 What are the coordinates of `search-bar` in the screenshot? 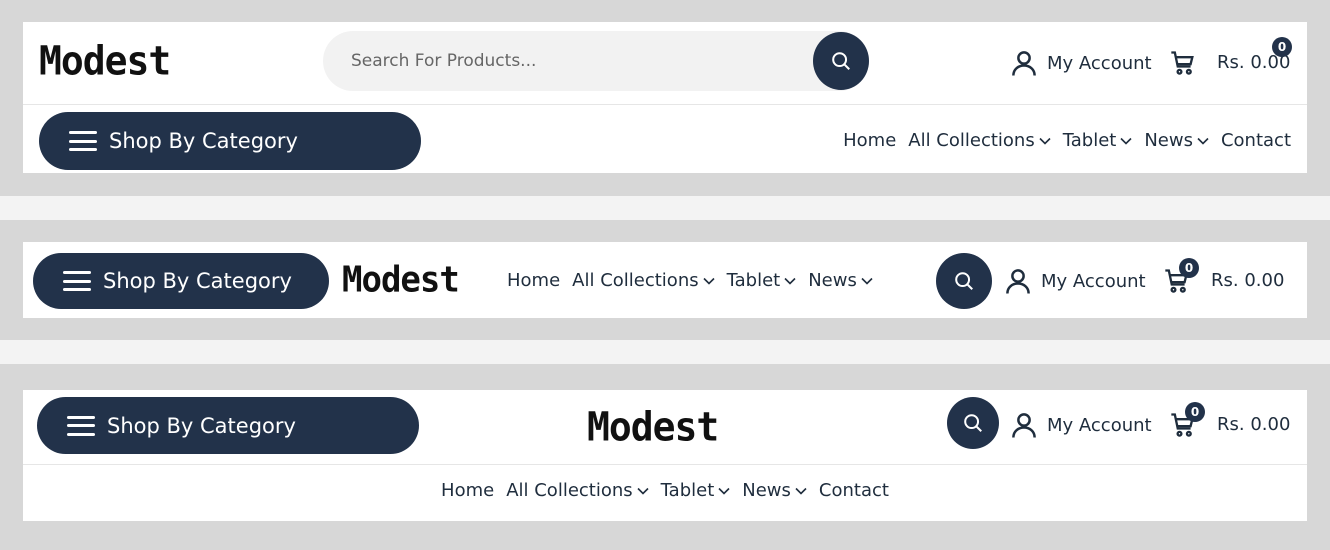 It's located at (596, 61).